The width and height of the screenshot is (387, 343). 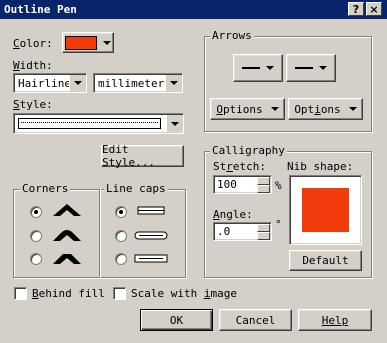 What do you see at coordinates (33, 43) in the screenshot?
I see `color-label: Color:` at bounding box center [33, 43].